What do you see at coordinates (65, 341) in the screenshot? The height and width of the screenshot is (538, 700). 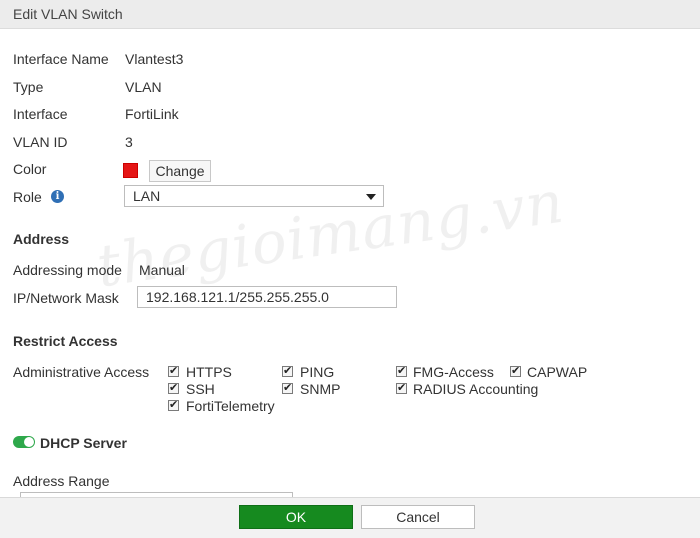 I see `restrict-access-section-title: Restrict Access` at bounding box center [65, 341].